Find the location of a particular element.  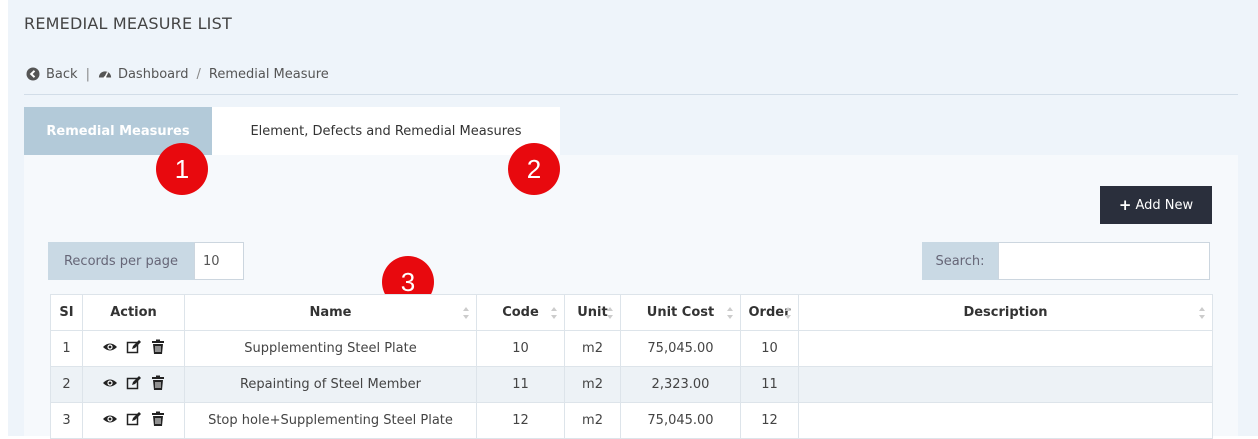

tab-element-defects-remedial-measures: Element, Defects and Remedial Measures is located at coordinates (386, 131).